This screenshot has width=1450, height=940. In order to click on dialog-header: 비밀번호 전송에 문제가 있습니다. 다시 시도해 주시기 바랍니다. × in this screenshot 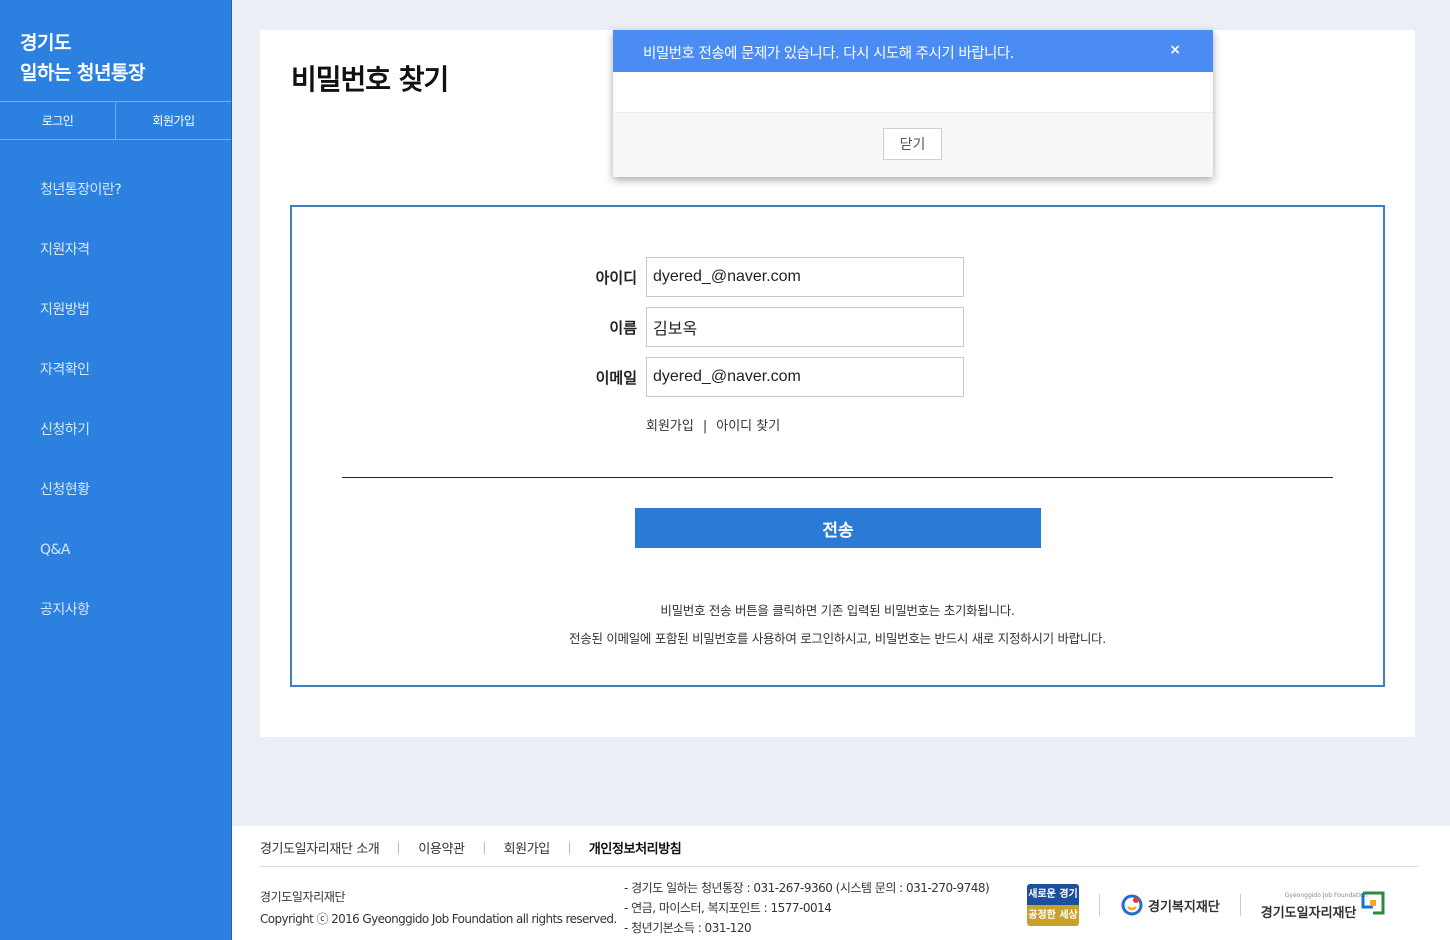, I will do `click(913, 51)`.